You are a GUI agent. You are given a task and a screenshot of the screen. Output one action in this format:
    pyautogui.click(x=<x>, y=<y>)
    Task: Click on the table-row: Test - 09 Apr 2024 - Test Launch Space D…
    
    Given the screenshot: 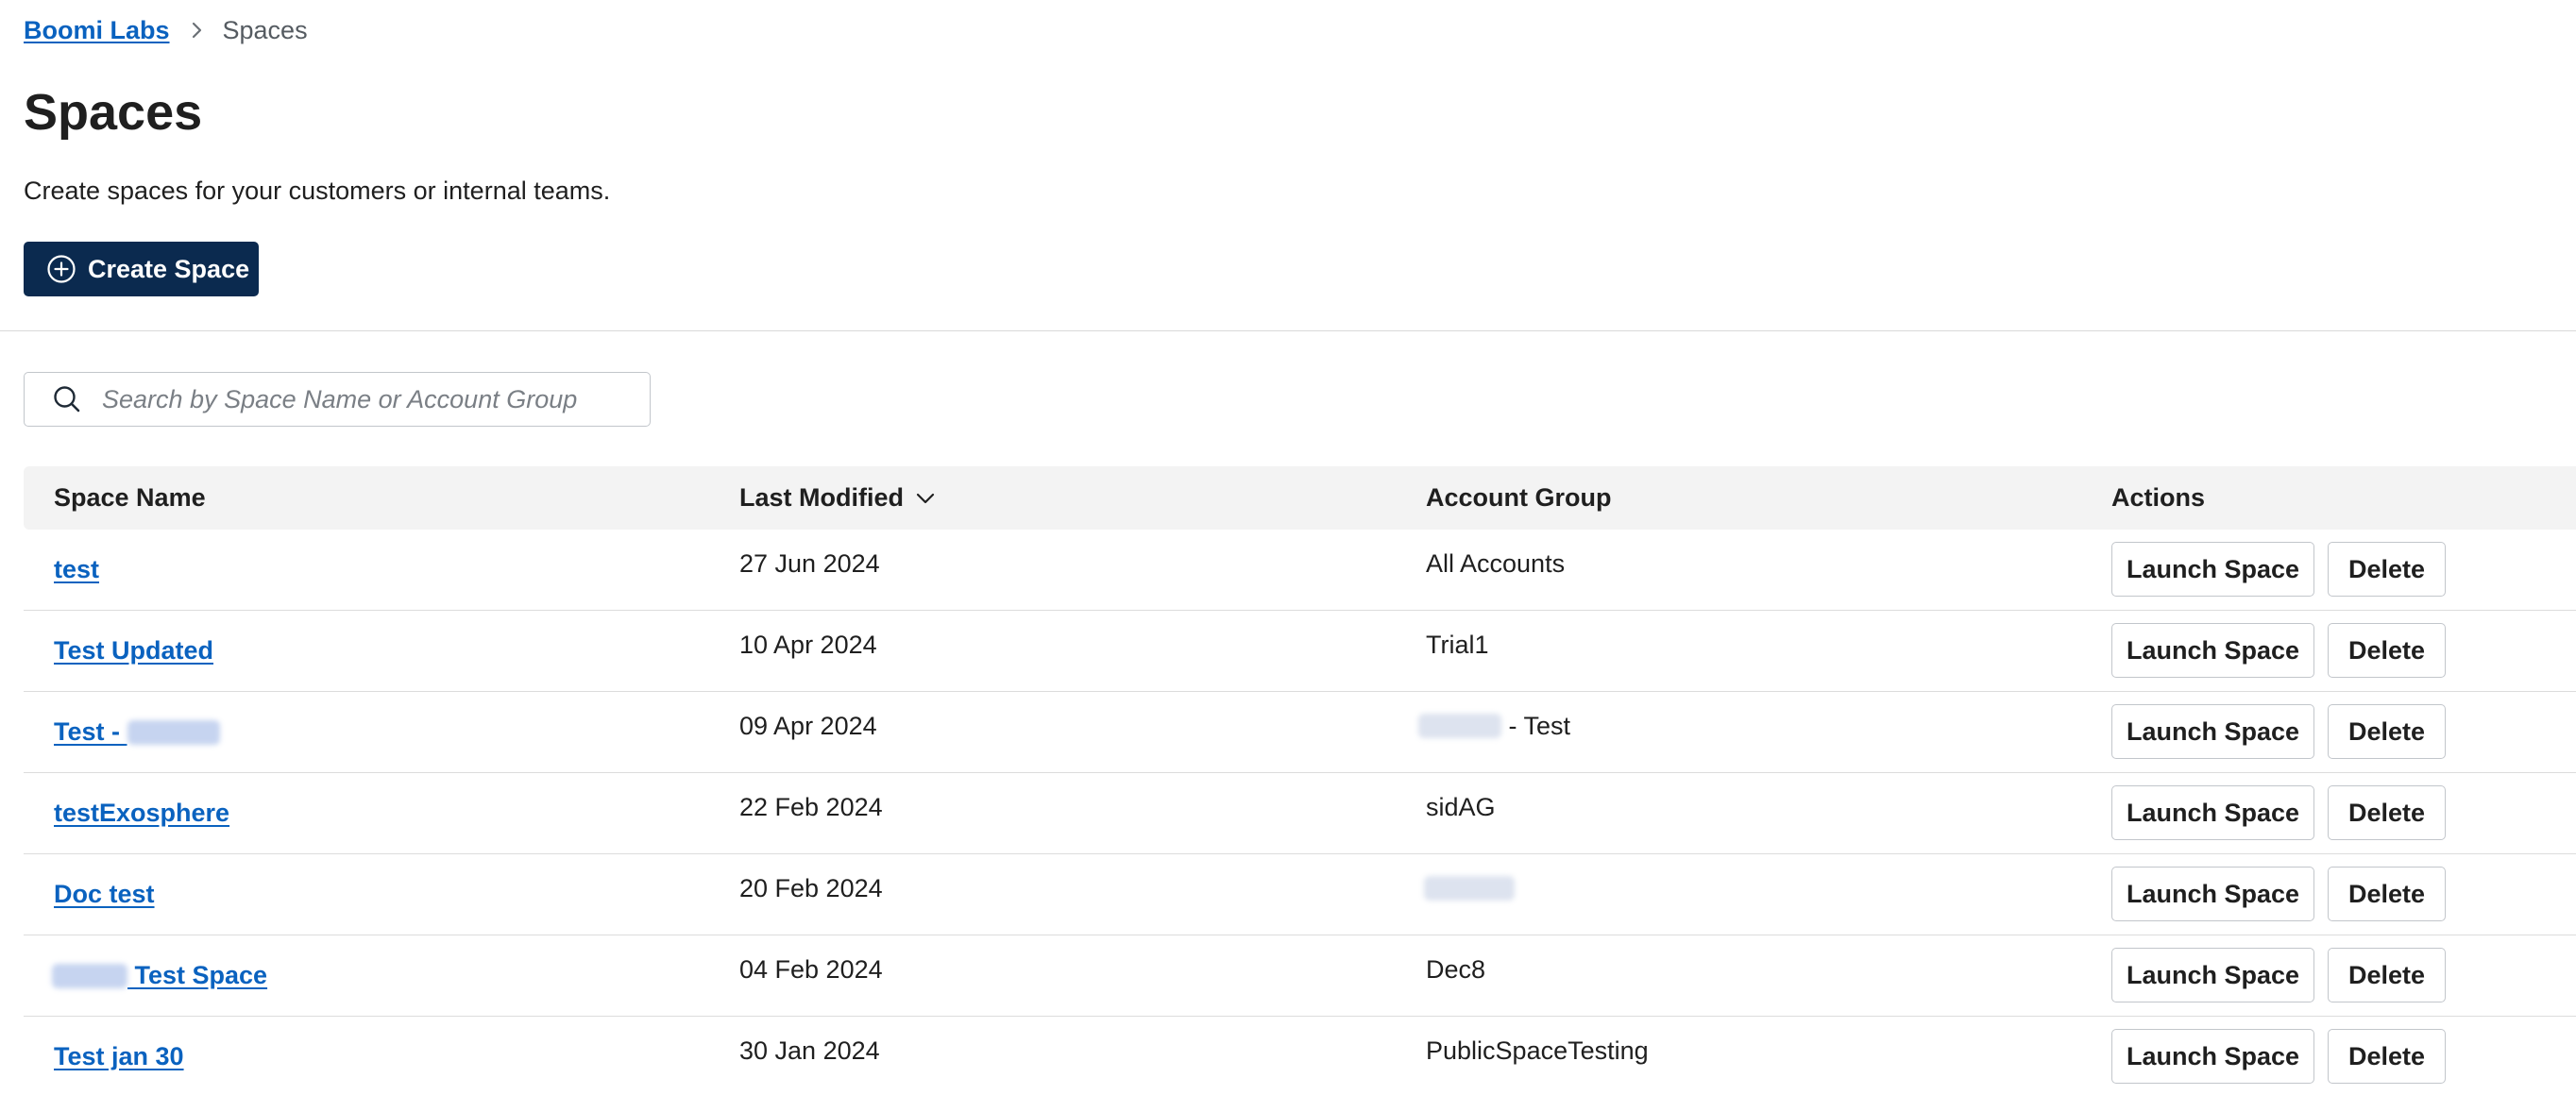 What is the action you would take?
    pyautogui.click(x=1300, y=732)
    